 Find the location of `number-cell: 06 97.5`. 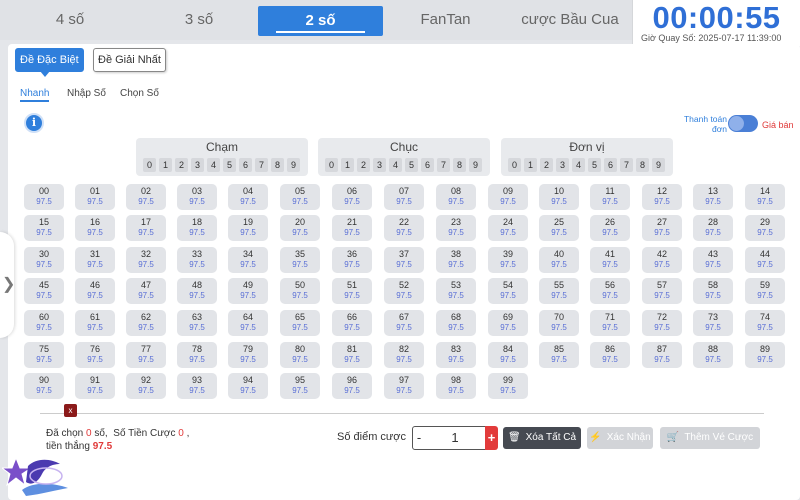

number-cell: 06 97.5 is located at coordinates (352, 197).